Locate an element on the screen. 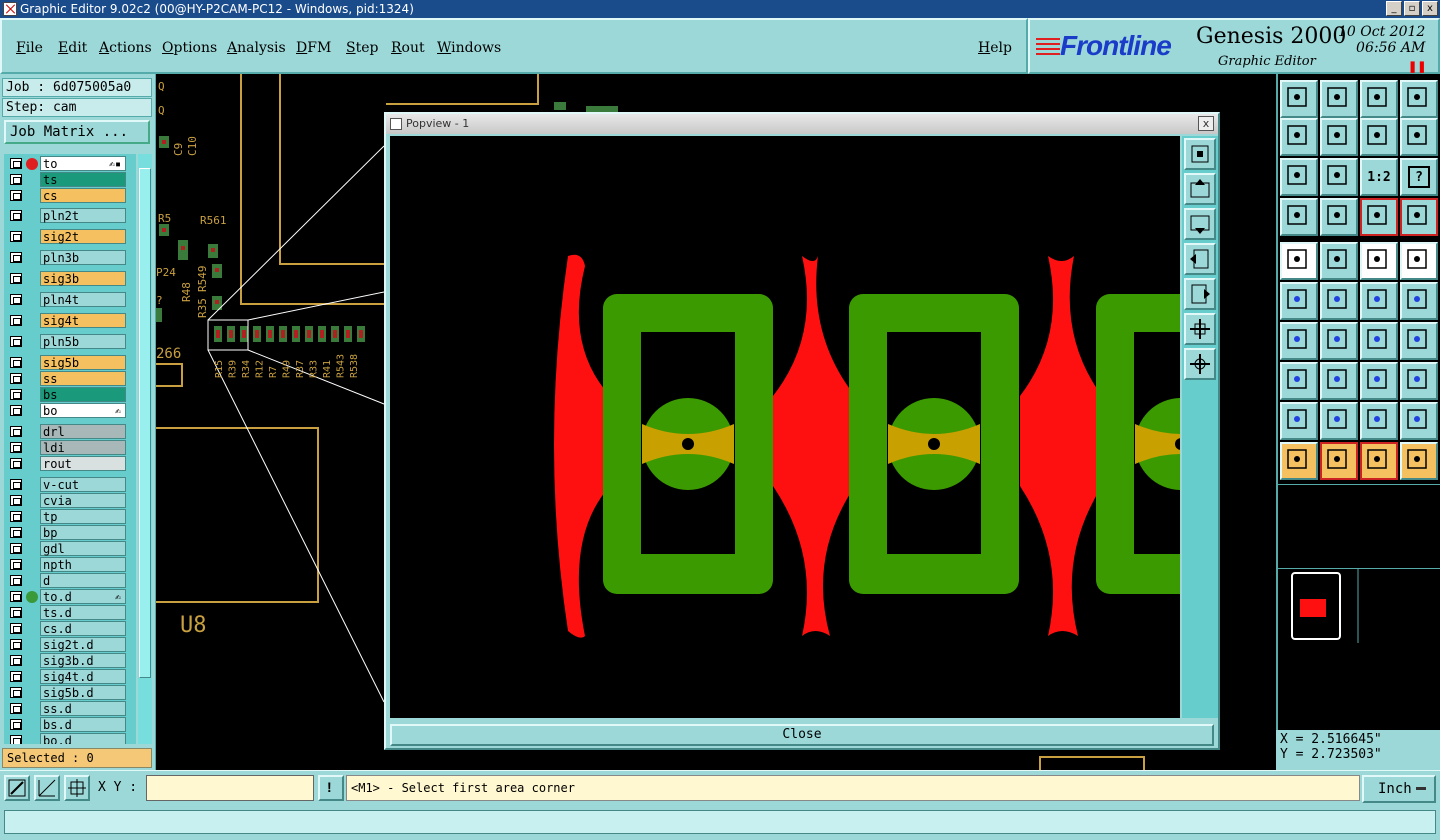  layer-name: tp is located at coordinates (83, 516).